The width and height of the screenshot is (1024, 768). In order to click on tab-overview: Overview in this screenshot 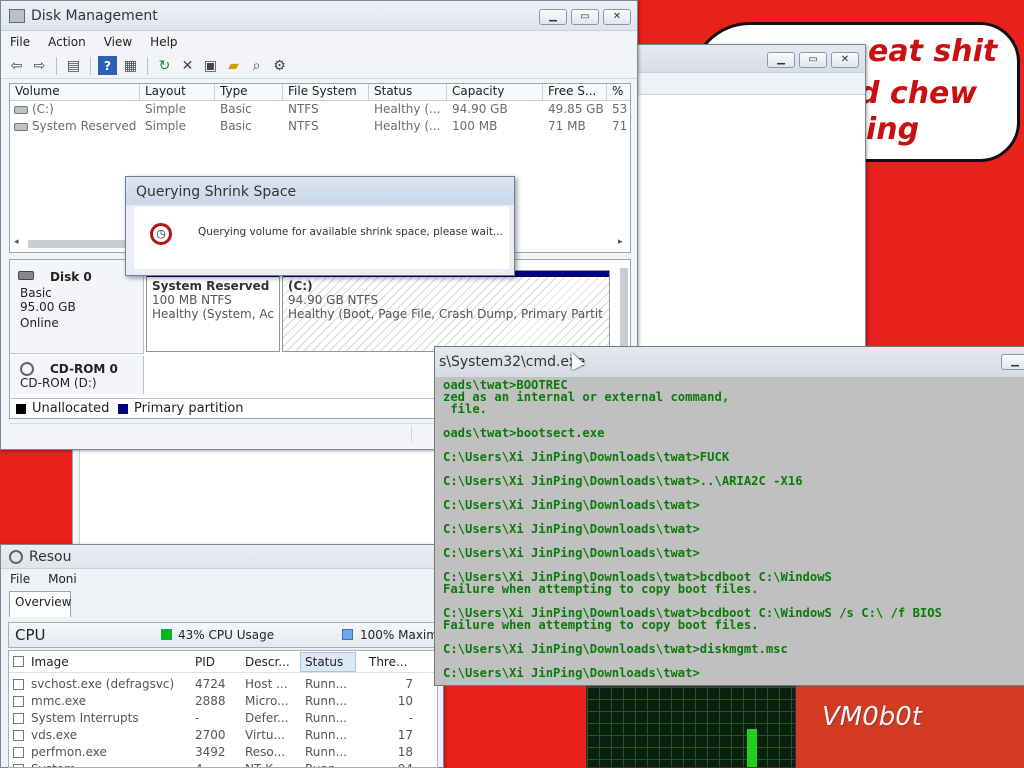, I will do `click(40, 604)`.